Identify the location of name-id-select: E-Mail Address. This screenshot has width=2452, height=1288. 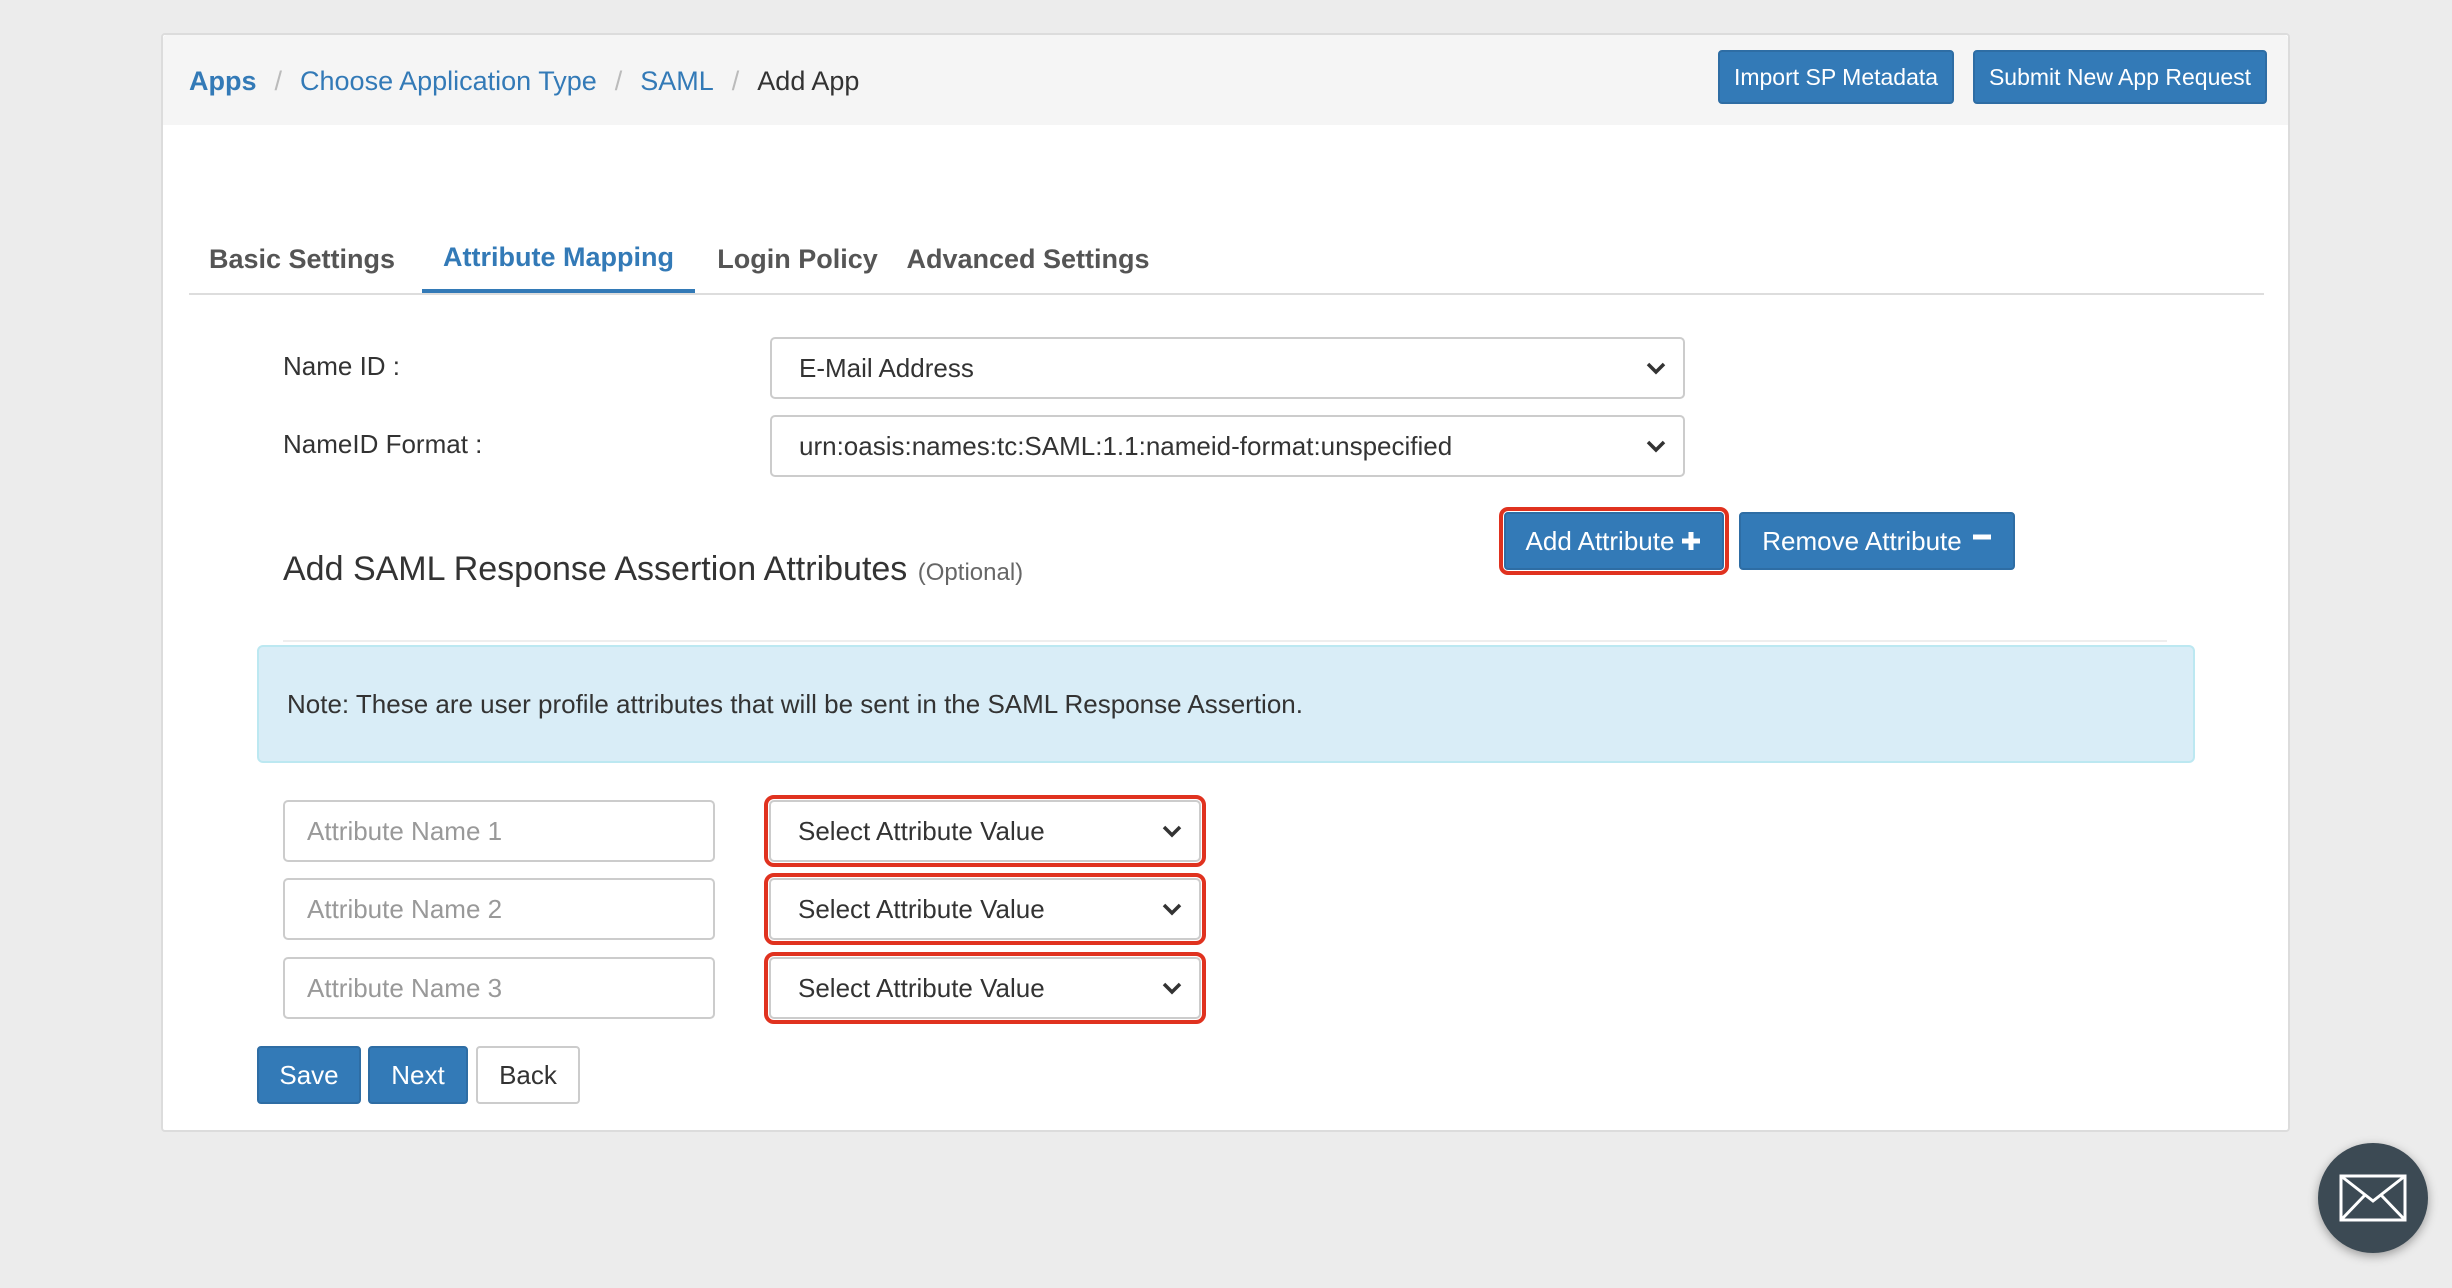
(1227, 368).